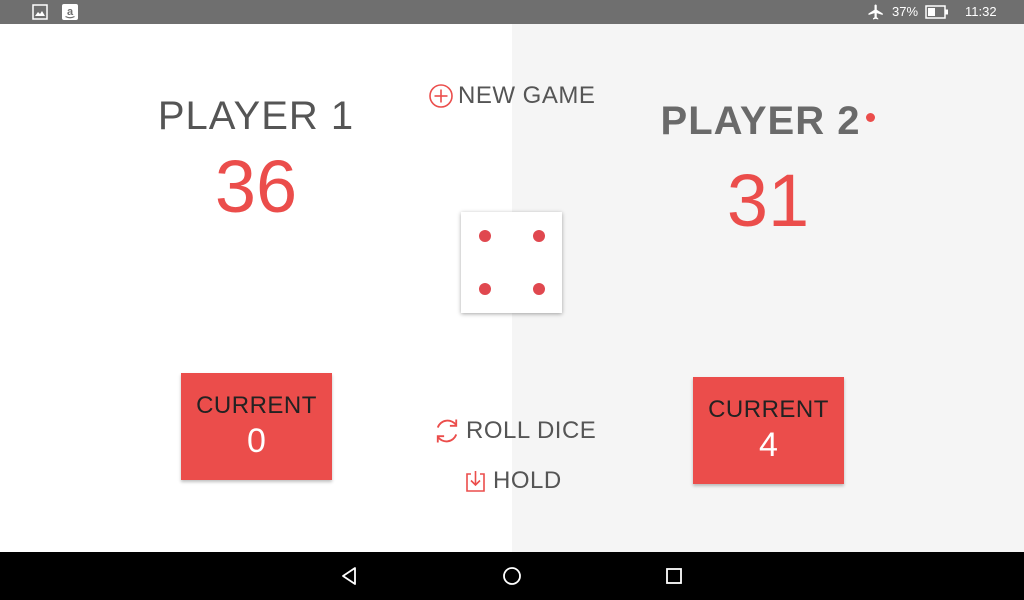 This screenshot has width=1024, height=600. I want to click on player-2-current-value: 4, so click(768, 445).